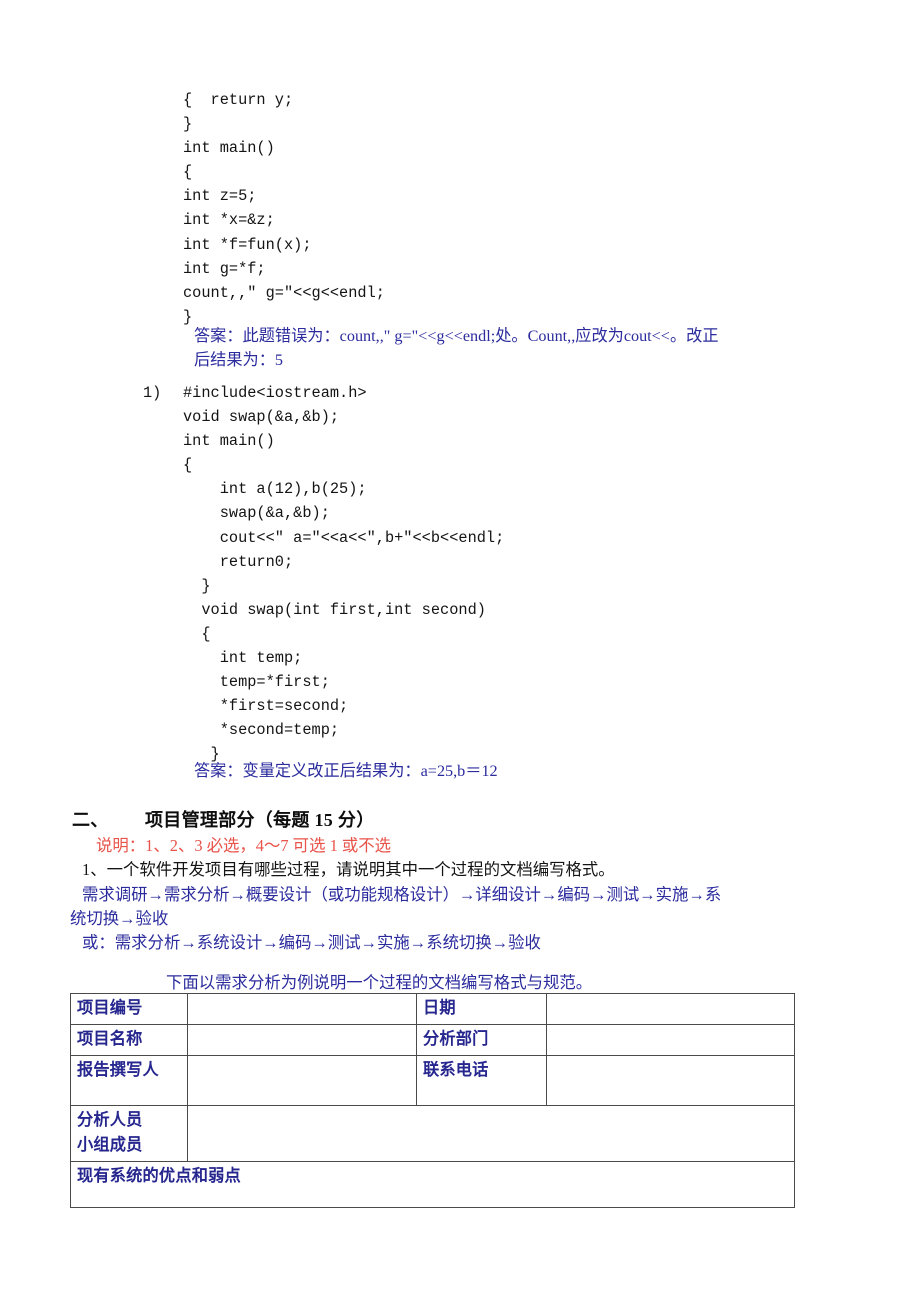 This screenshot has width=920, height=1302. I want to click on cell-value-project-name, so click(302, 1040).